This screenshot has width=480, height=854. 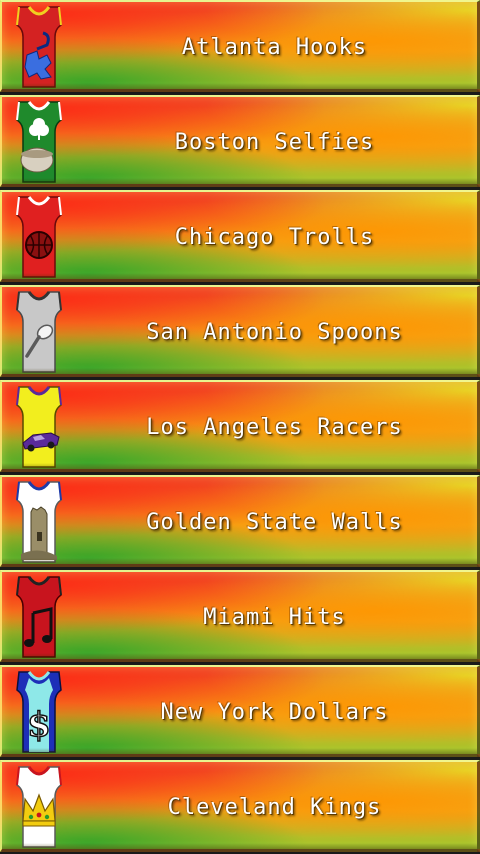 I want to click on new-york-dollars-jersey-icon: $, so click(x=39, y=712).